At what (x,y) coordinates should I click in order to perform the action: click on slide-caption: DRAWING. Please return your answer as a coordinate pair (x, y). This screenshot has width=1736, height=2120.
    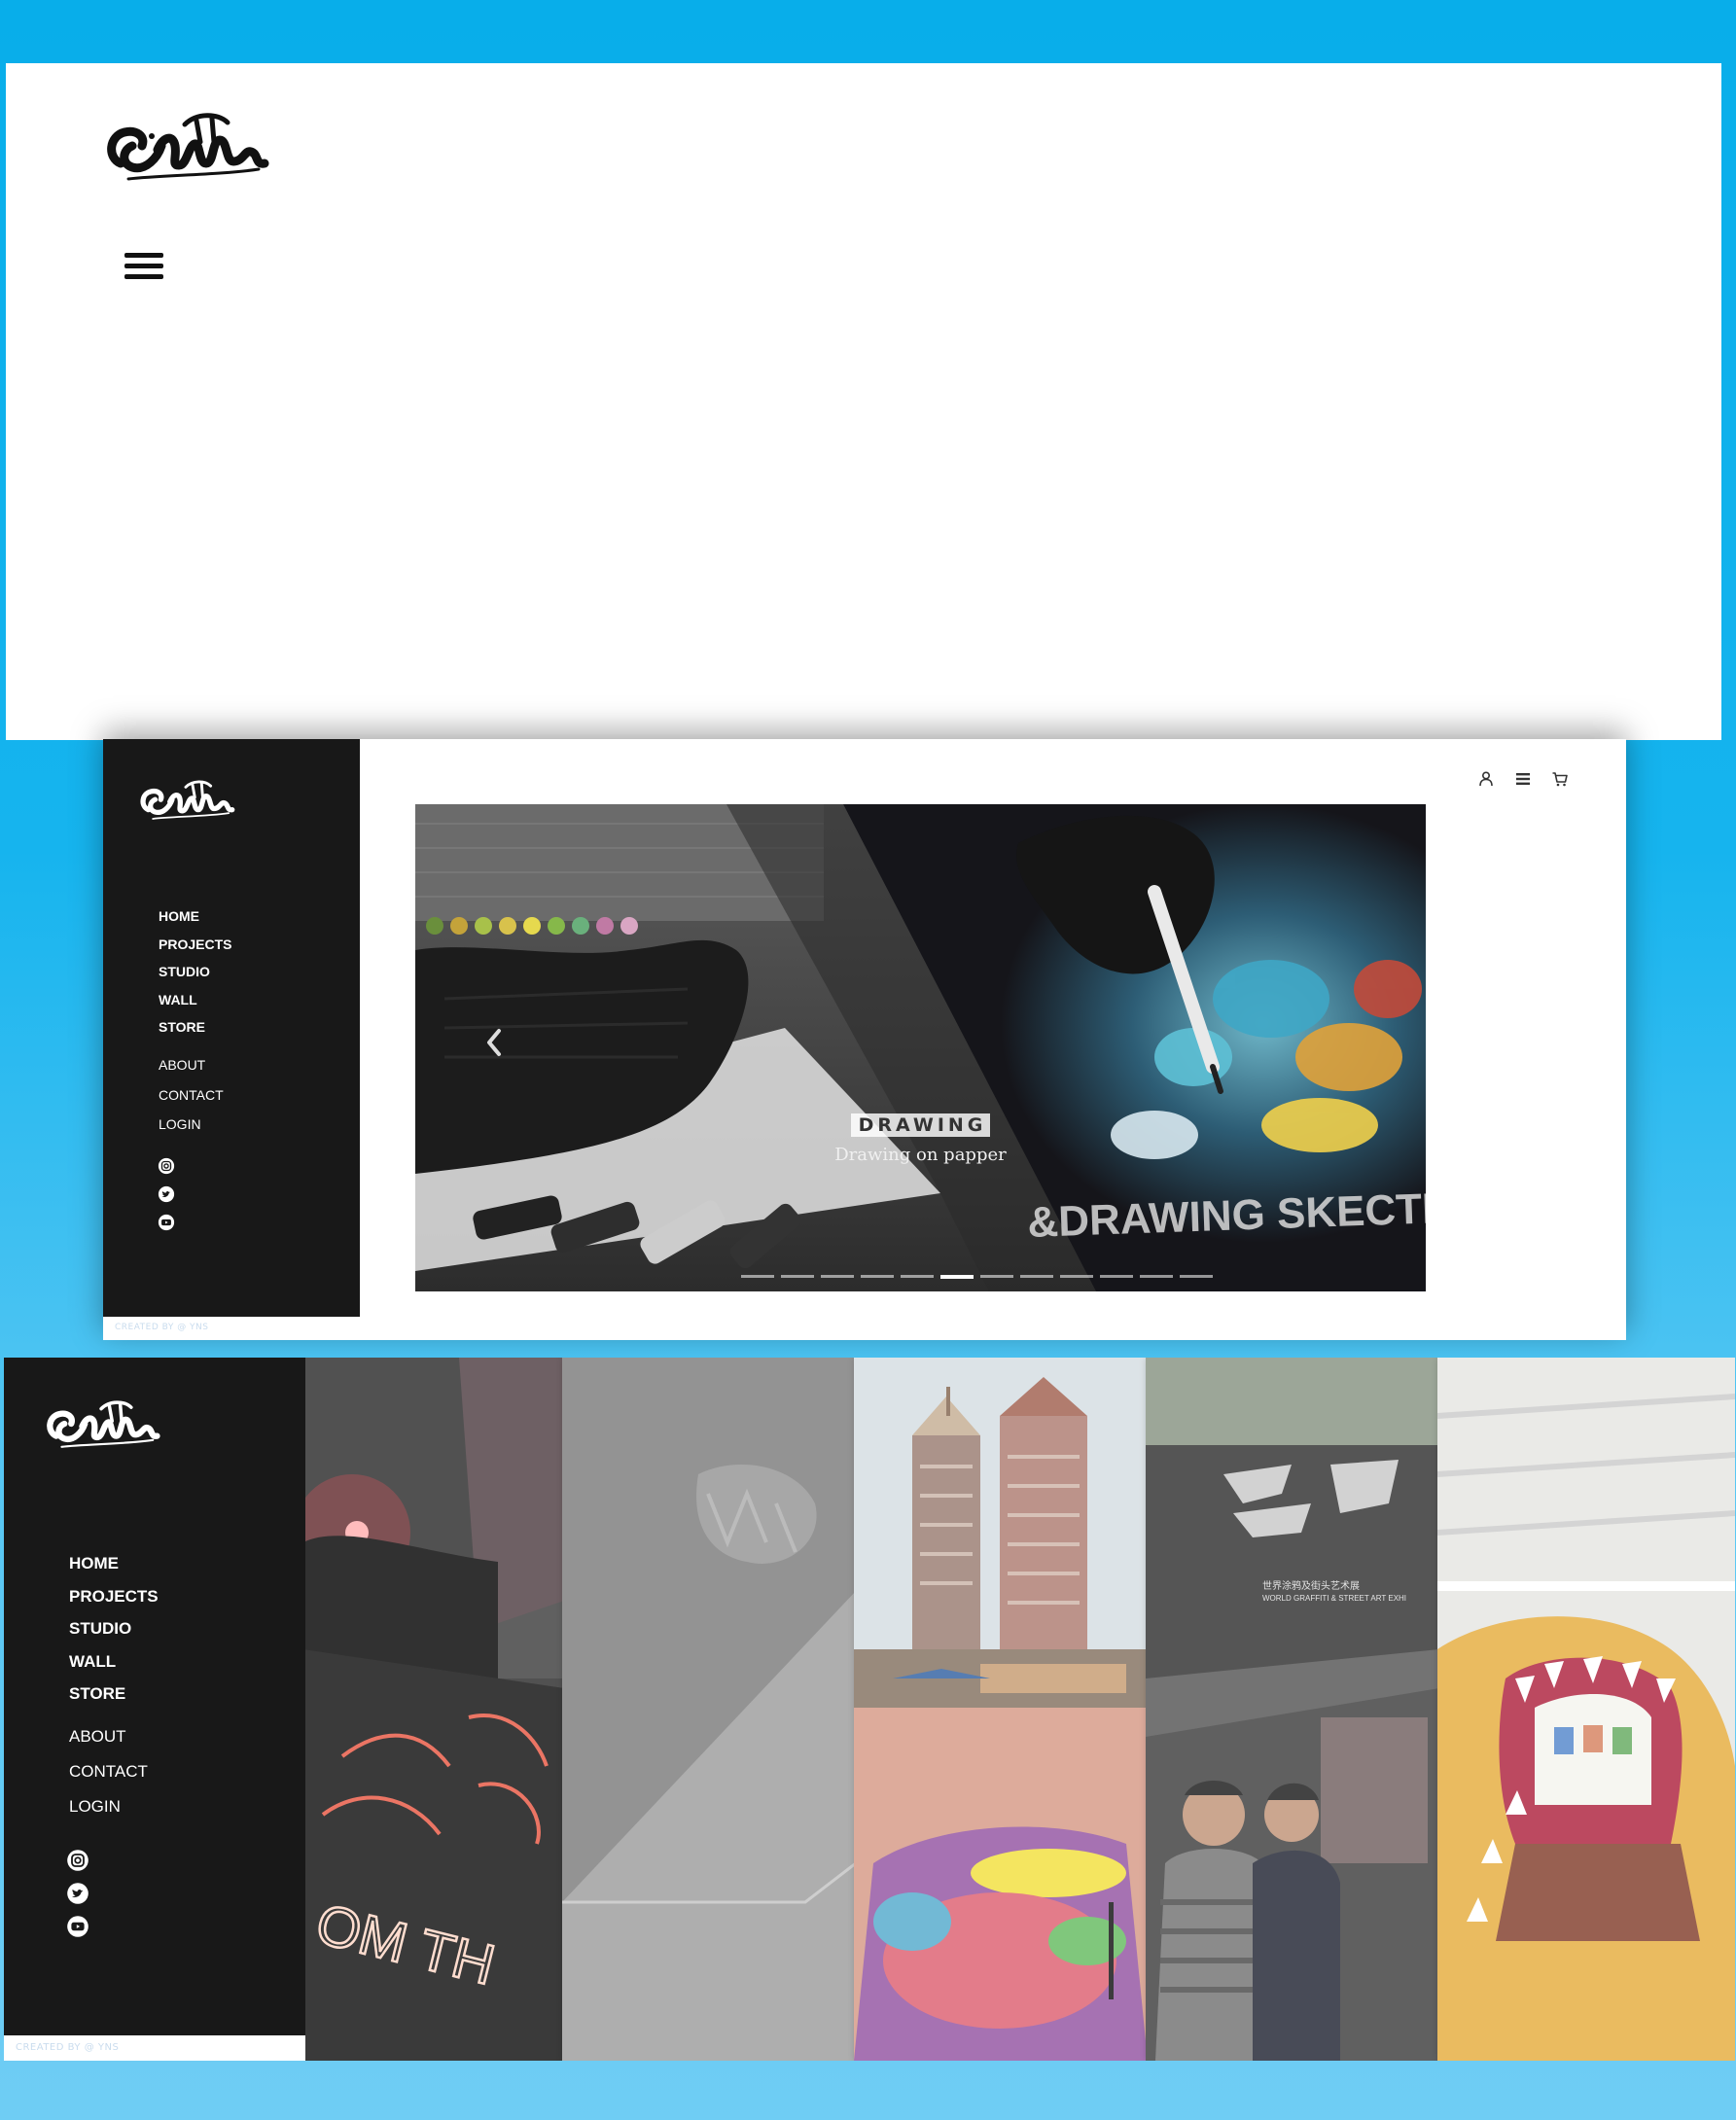
    Looking at the image, I should click on (921, 1125).